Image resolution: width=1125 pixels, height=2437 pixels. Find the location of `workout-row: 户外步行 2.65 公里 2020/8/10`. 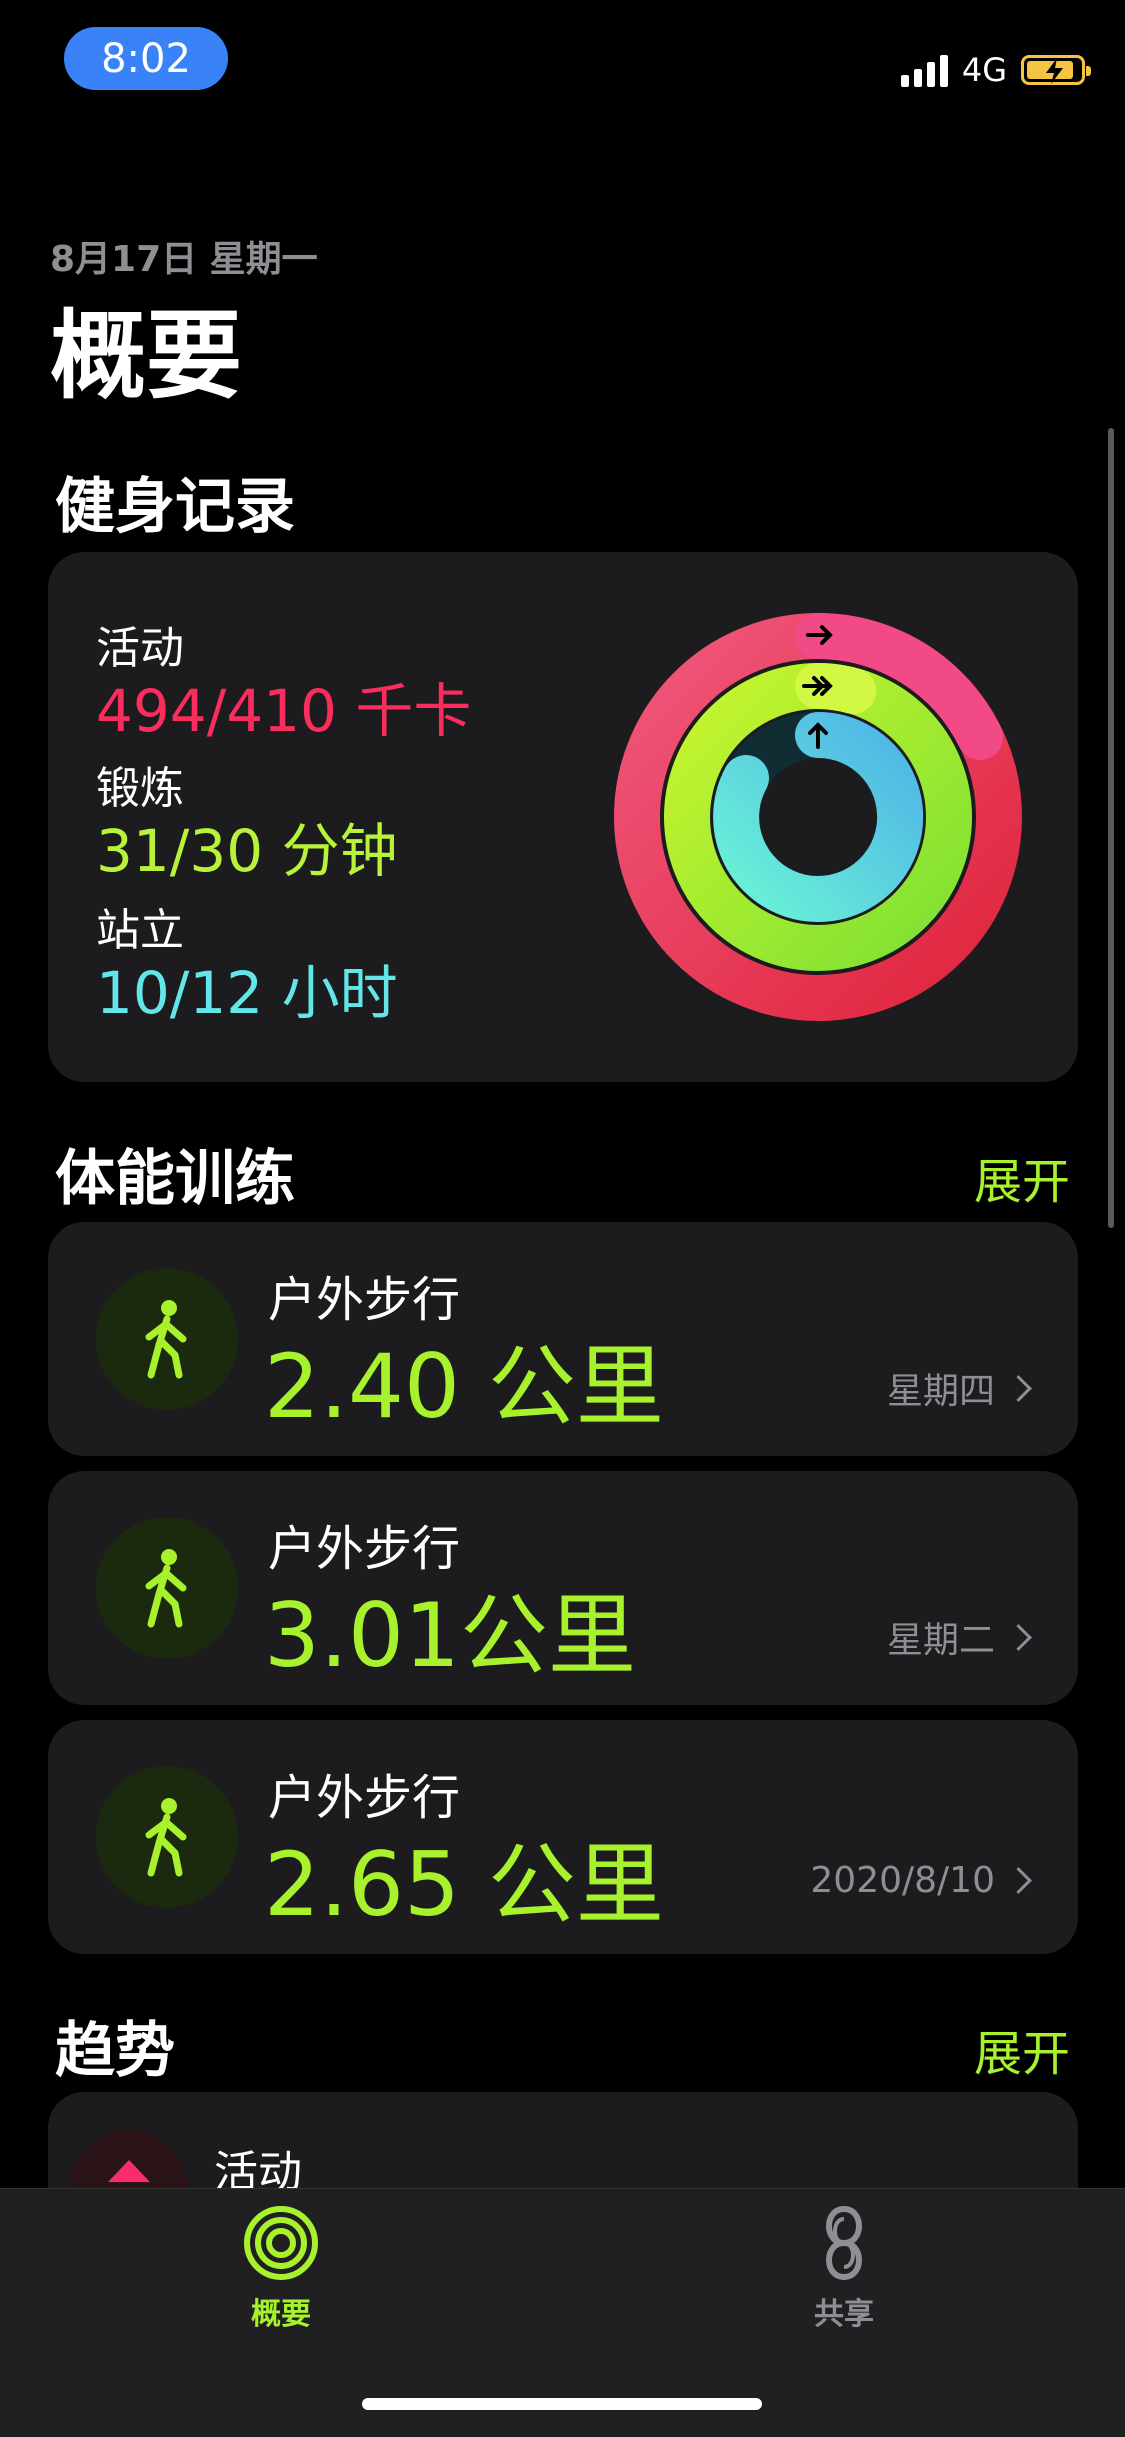

workout-row: 户外步行 2.65 公里 2020/8/10 is located at coordinates (563, 1837).